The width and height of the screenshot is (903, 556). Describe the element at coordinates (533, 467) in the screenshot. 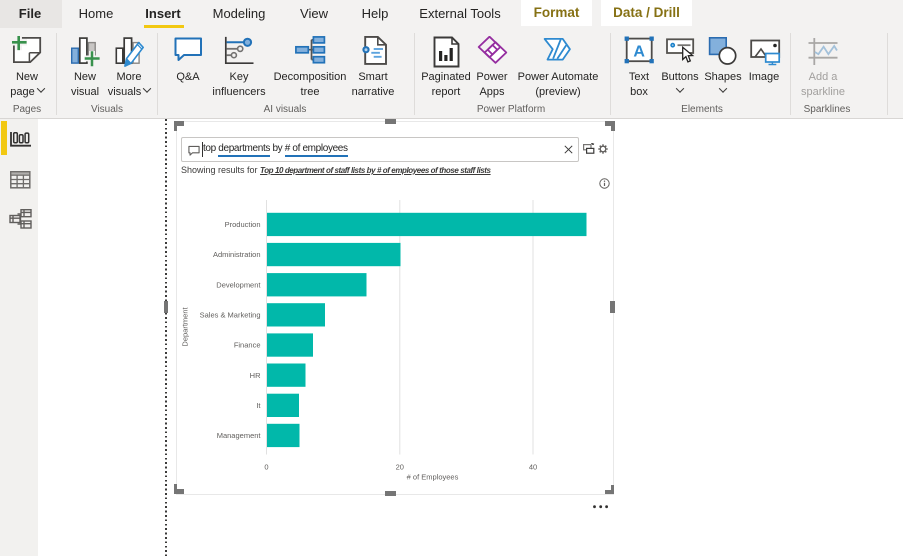

I see `svg-text: 40` at that location.